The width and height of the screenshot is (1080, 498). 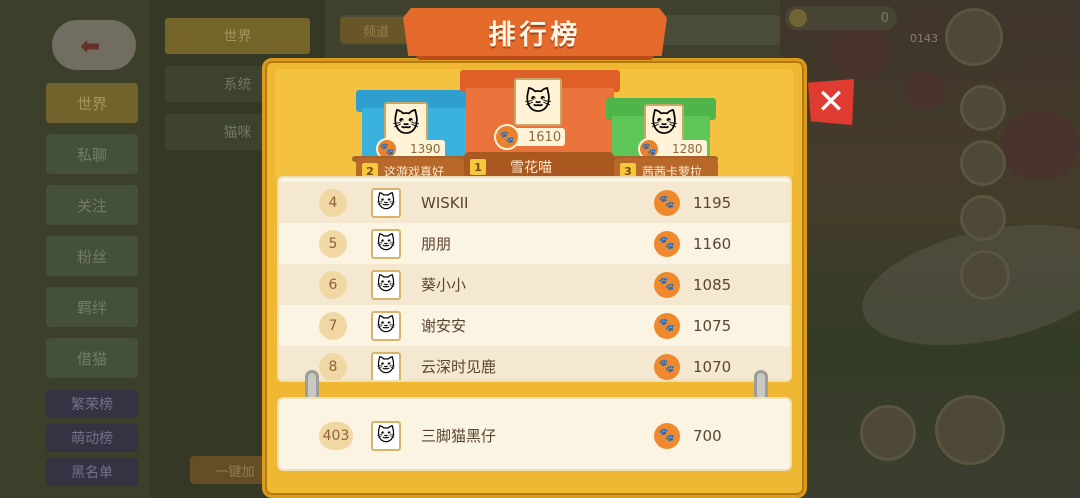 I want to click on rank-number: 7, so click(x=333, y=325).